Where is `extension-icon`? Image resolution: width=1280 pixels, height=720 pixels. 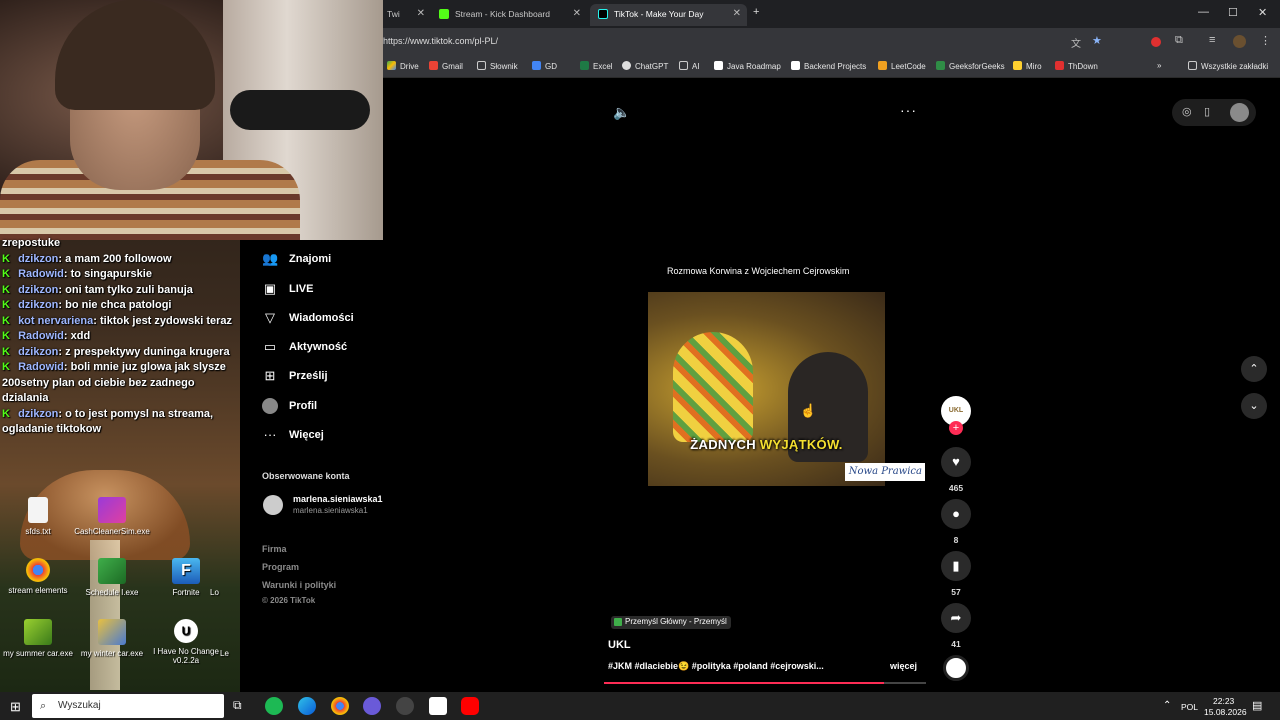 extension-icon is located at coordinates (1156, 42).